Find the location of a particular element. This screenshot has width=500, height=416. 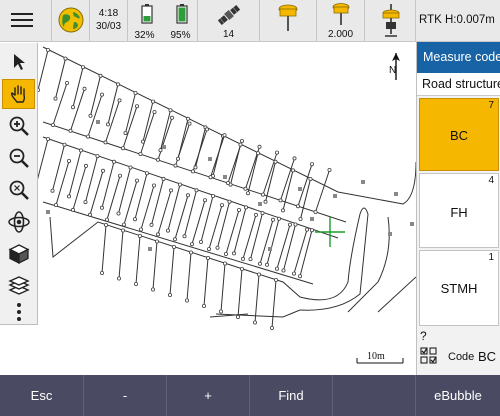

zoom-in-button: + is located at coordinates (208, 395).